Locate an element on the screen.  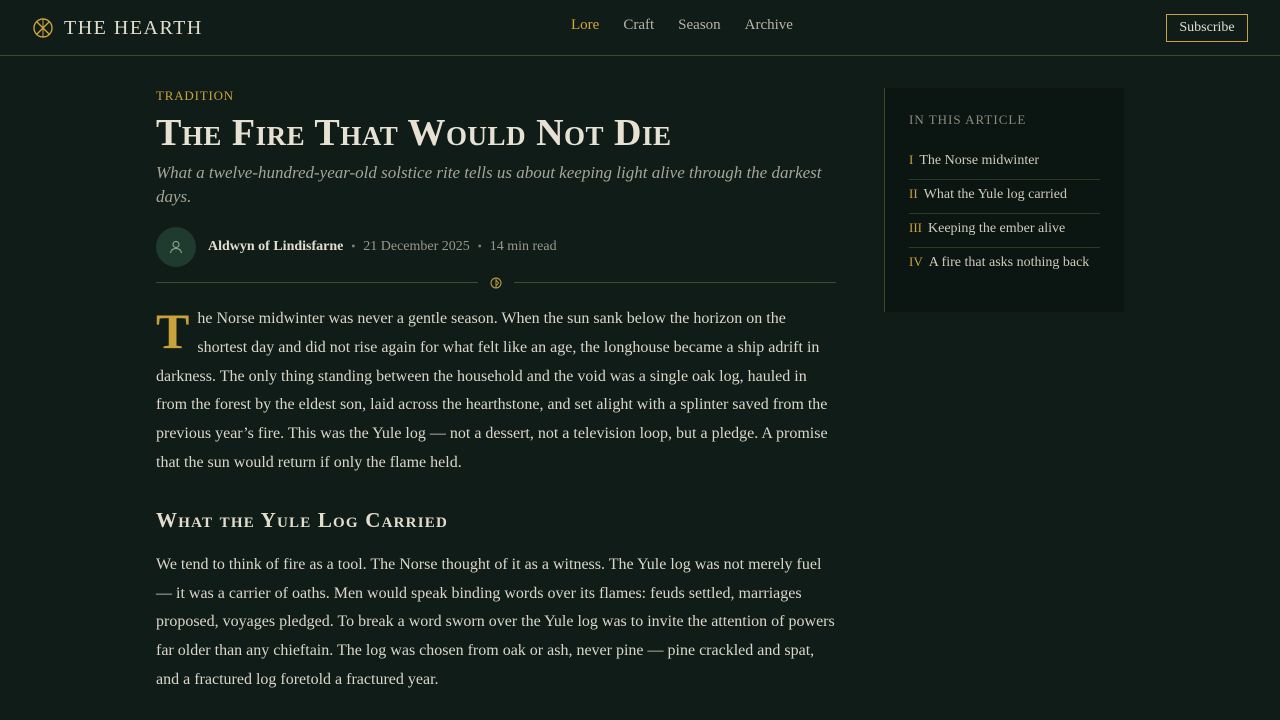
toc-number: IV is located at coordinates (916, 261).